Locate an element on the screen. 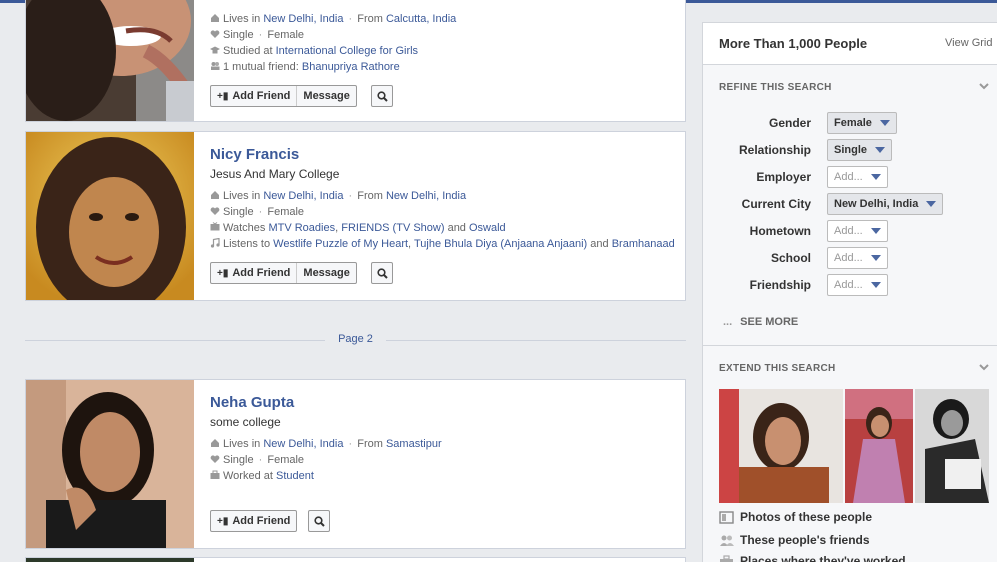 The image size is (997, 562). page-number: Page 2 is located at coordinates (355, 339).